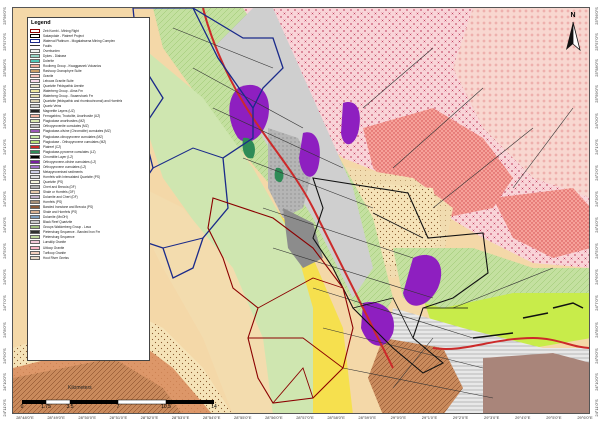 This screenshot has height=425, width=602. Describe the element at coordinates (573, 15) in the screenshot. I see `north-label: N` at that location.